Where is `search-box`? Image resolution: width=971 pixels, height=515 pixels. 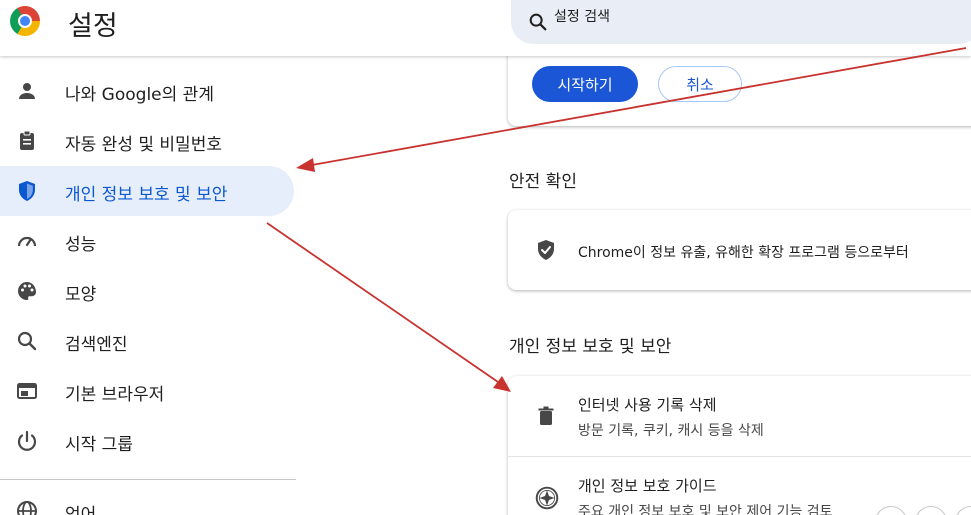 search-box is located at coordinates (741, 22).